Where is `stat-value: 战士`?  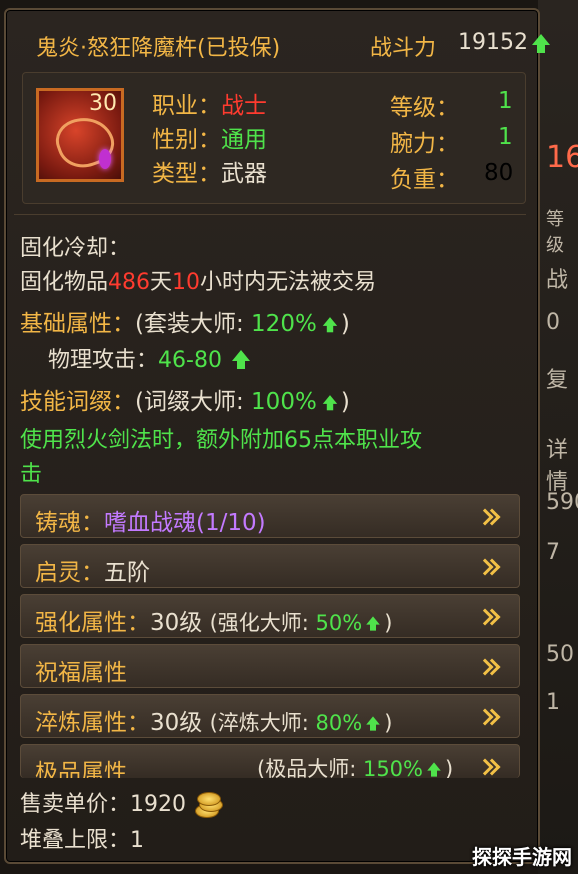 stat-value: 战士 is located at coordinates (244, 106).